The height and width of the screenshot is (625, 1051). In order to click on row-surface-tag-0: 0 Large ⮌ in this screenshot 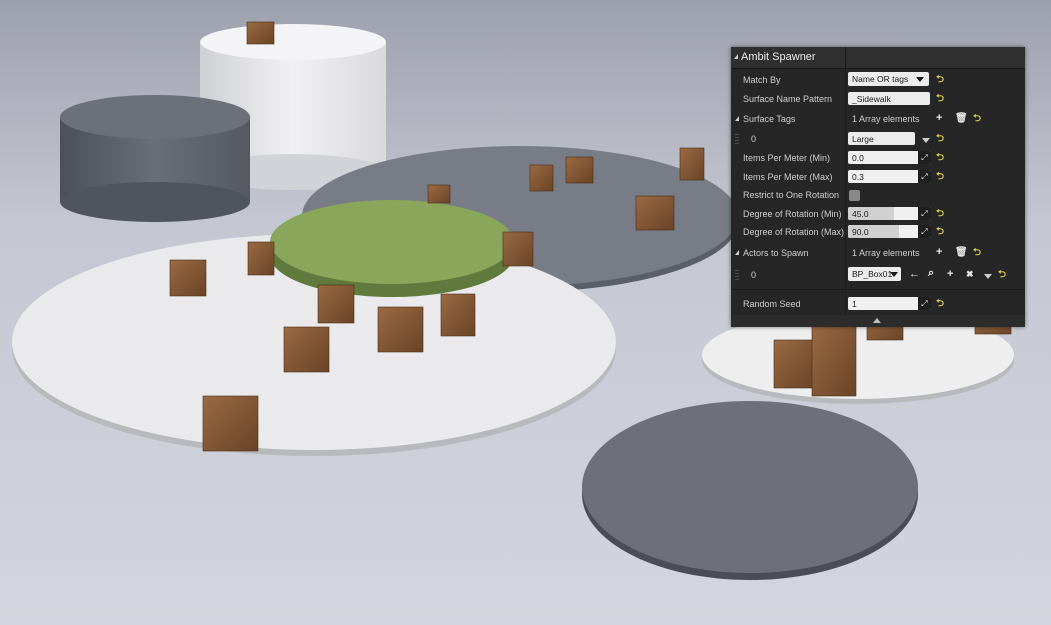, I will do `click(878, 139)`.